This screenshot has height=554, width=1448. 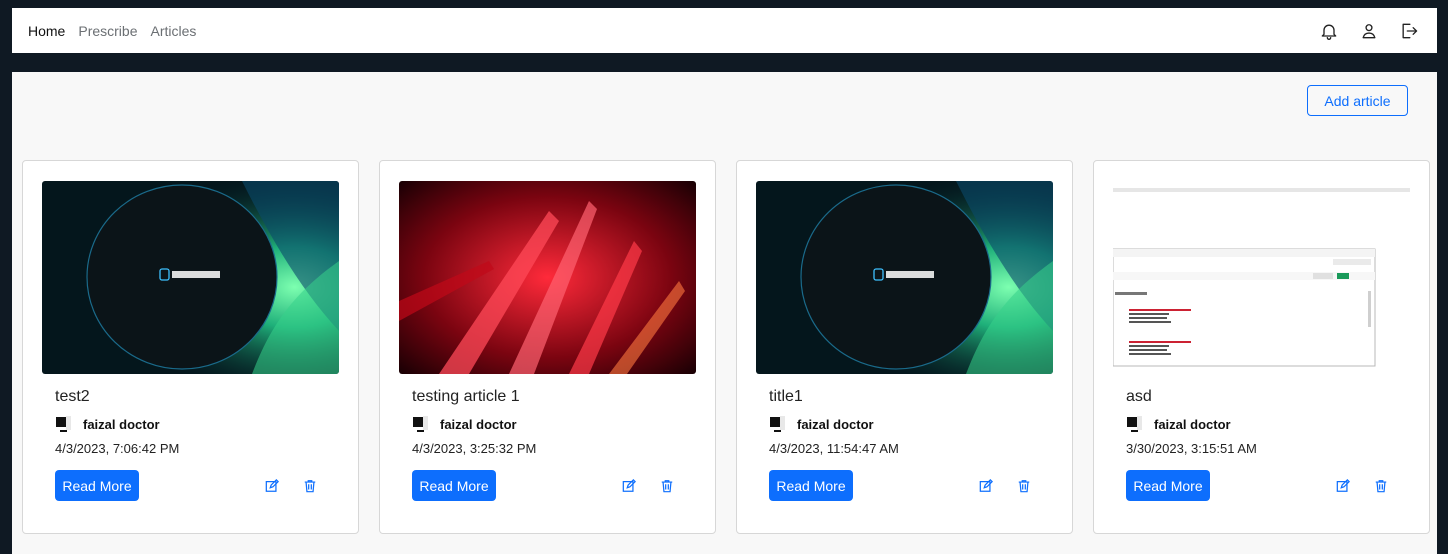 I want to click on add-article-button: Add article, so click(x=1357, y=100).